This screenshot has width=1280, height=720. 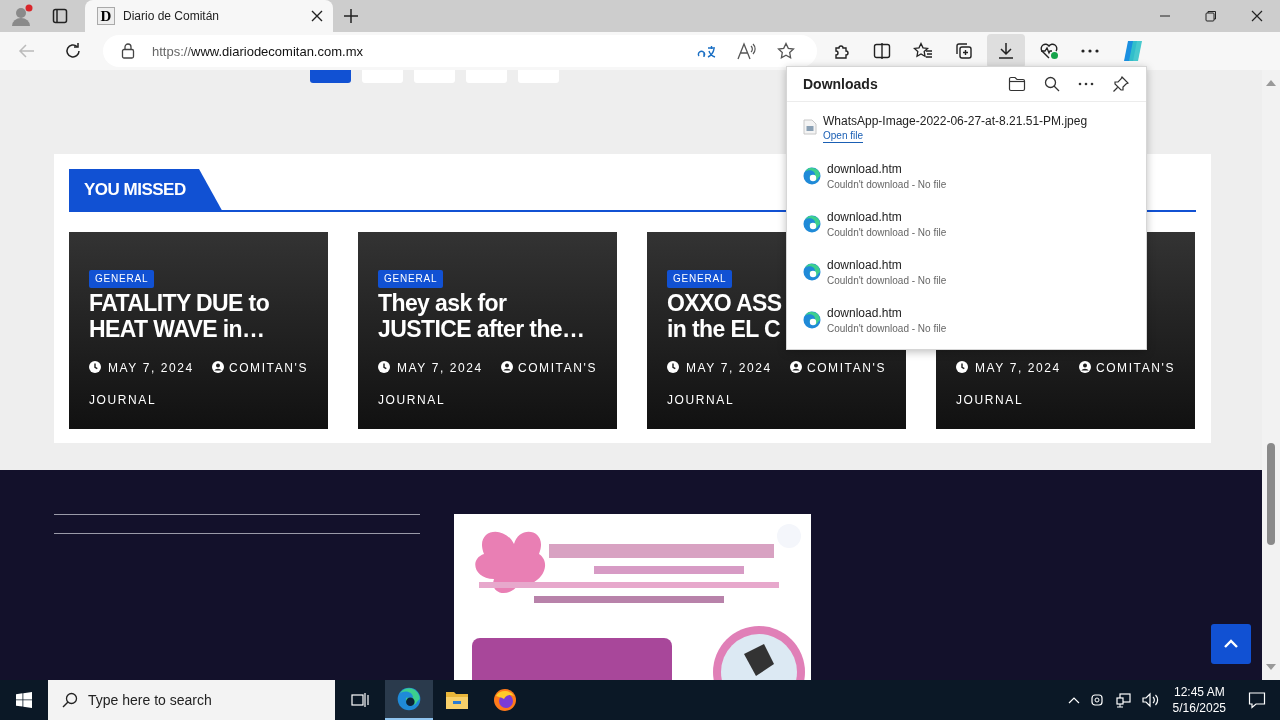 What do you see at coordinates (145, 189) in the screenshot?
I see `section-title: YOU MISSED` at bounding box center [145, 189].